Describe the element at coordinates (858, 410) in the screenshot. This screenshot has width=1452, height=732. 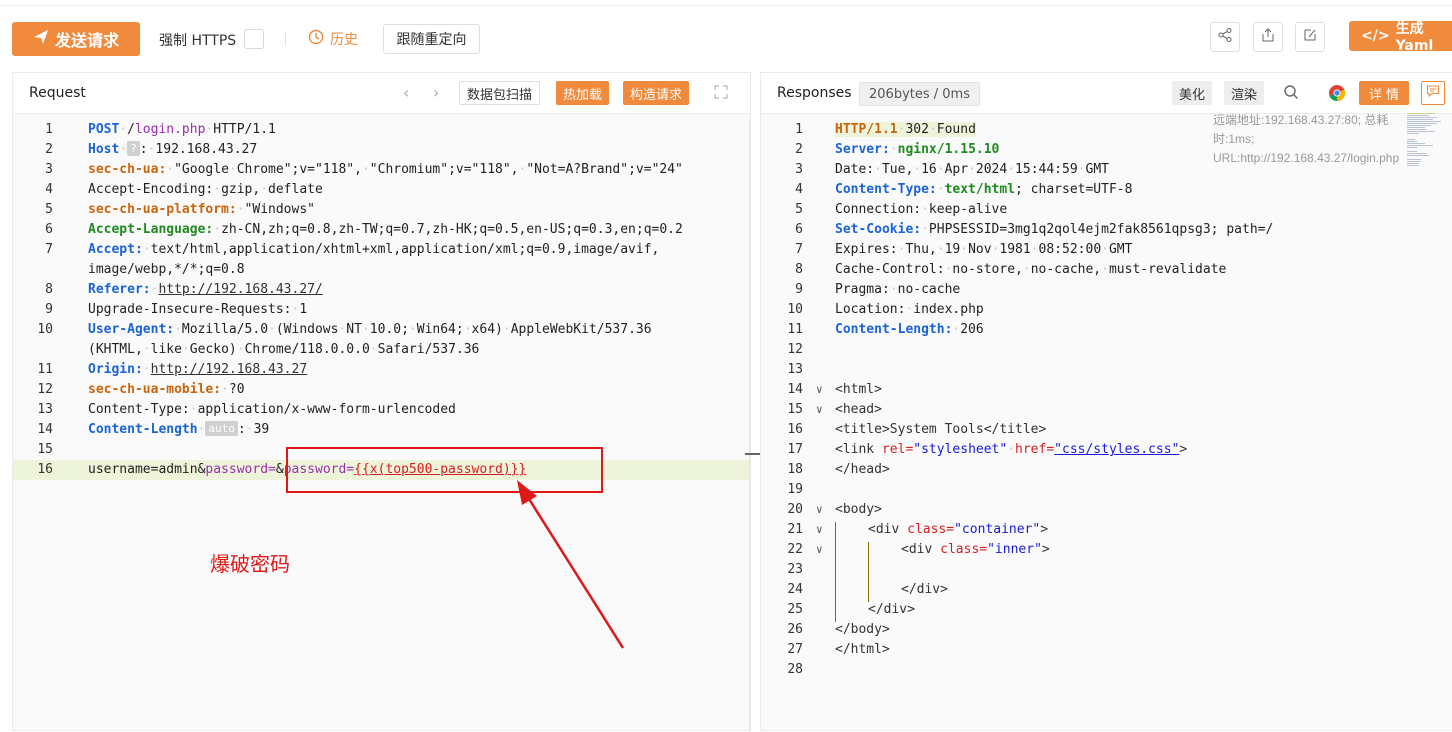
I see `line-text: <head>` at that location.